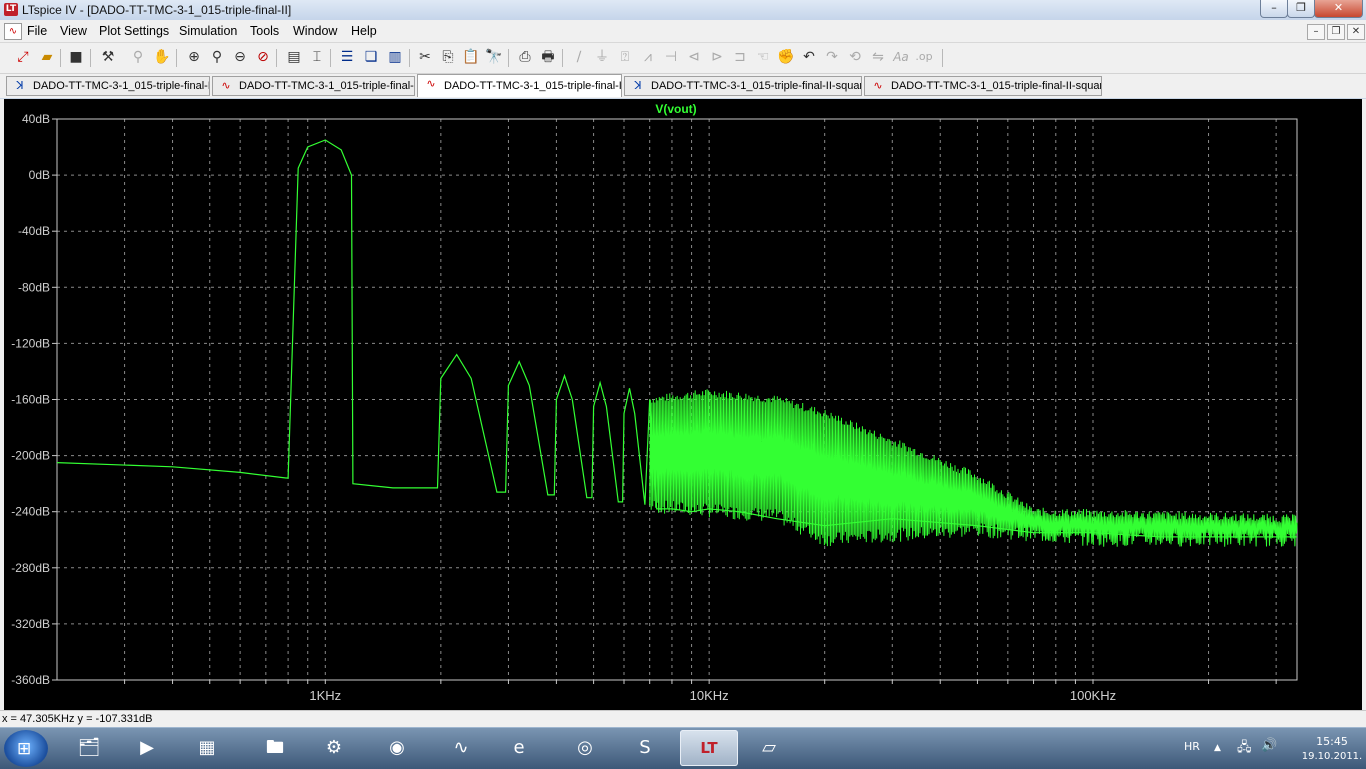 This screenshot has width=1366, height=769. Describe the element at coordinates (809, 57) in the screenshot. I see `undo-icon: ↶` at that location.